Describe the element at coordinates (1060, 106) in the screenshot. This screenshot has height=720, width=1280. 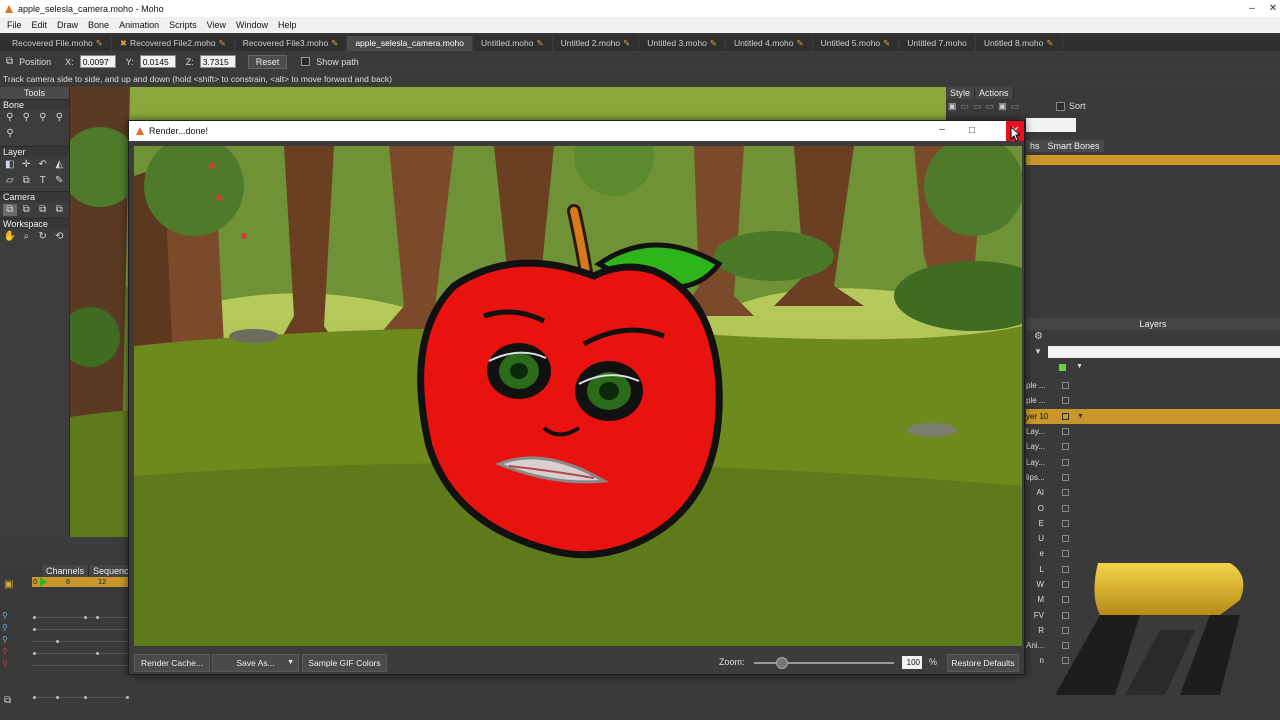
I see `sort-checkbox` at that location.